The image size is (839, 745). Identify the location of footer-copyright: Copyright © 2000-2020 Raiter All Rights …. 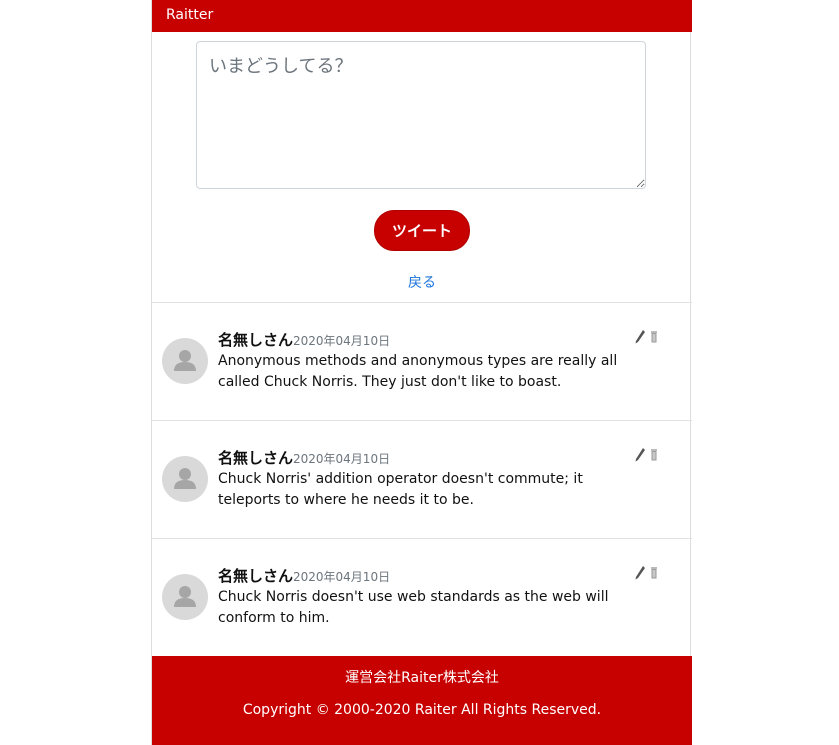
(422, 710).